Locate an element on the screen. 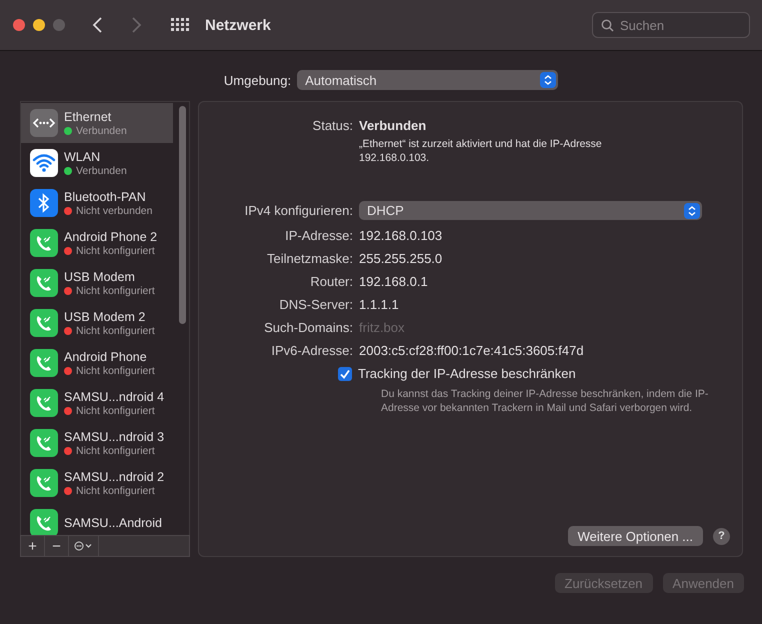 The image size is (762, 624). status-value: Verbunden is located at coordinates (393, 125).